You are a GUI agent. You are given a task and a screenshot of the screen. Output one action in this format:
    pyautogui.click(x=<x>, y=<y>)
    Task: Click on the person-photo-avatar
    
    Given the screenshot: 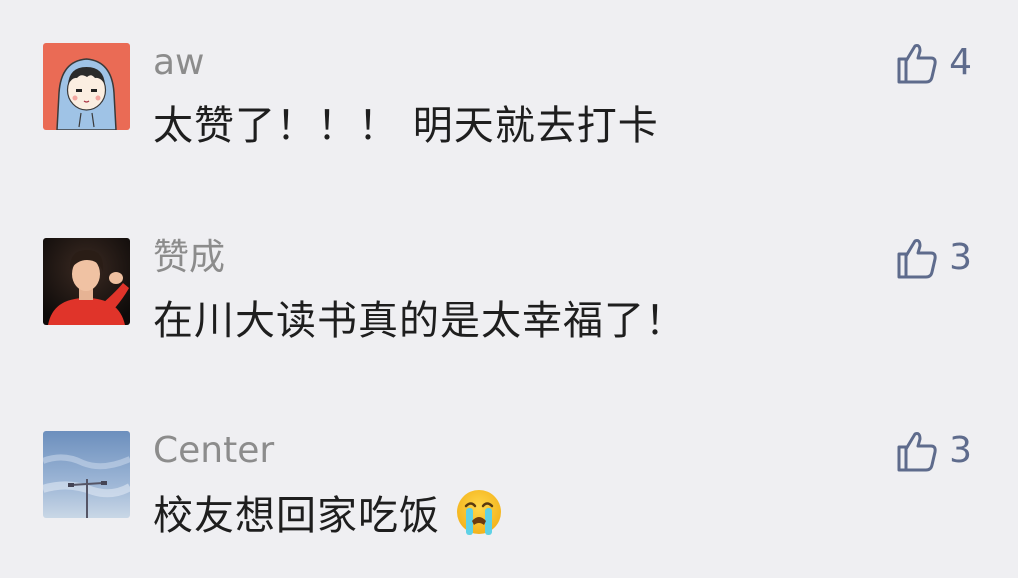 What is the action you would take?
    pyautogui.click(x=86, y=281)
    